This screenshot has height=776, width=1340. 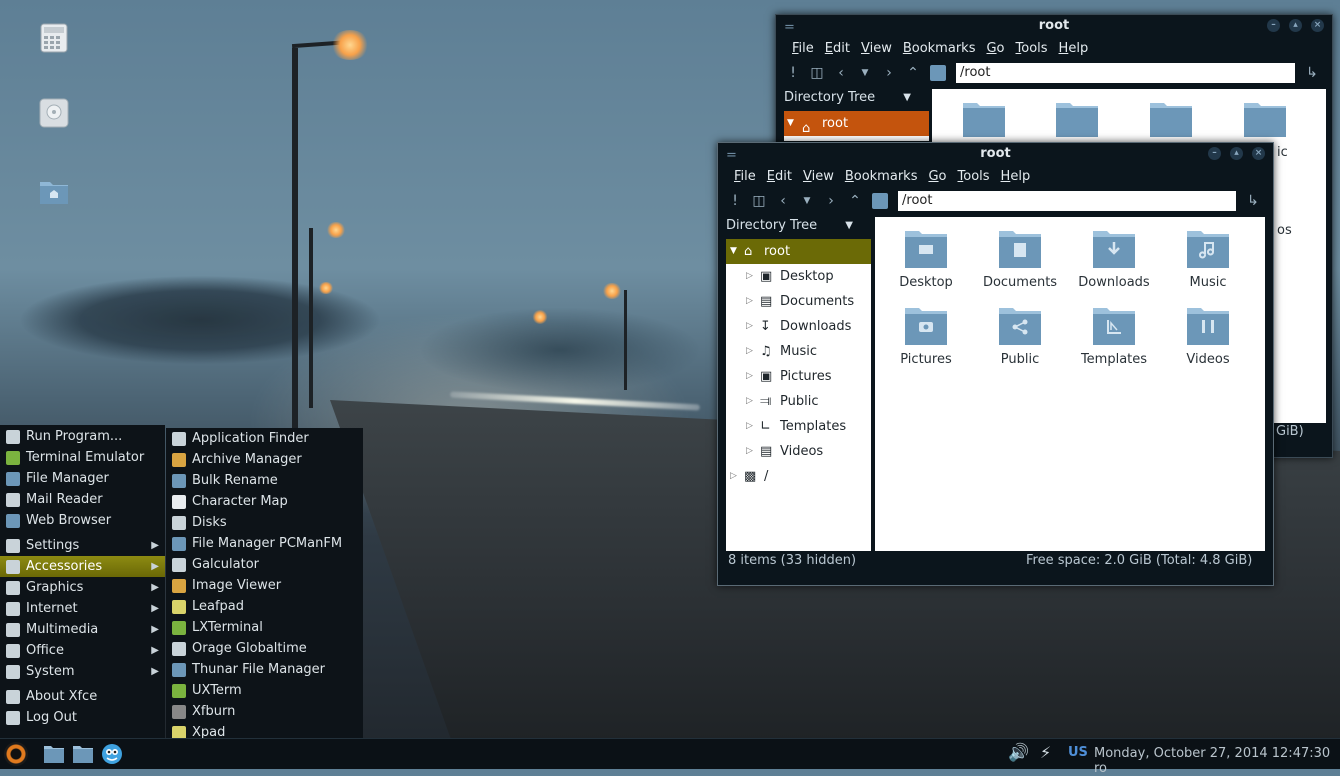 I want to click on file-item-public: Public, so click(x=1020, y=335).